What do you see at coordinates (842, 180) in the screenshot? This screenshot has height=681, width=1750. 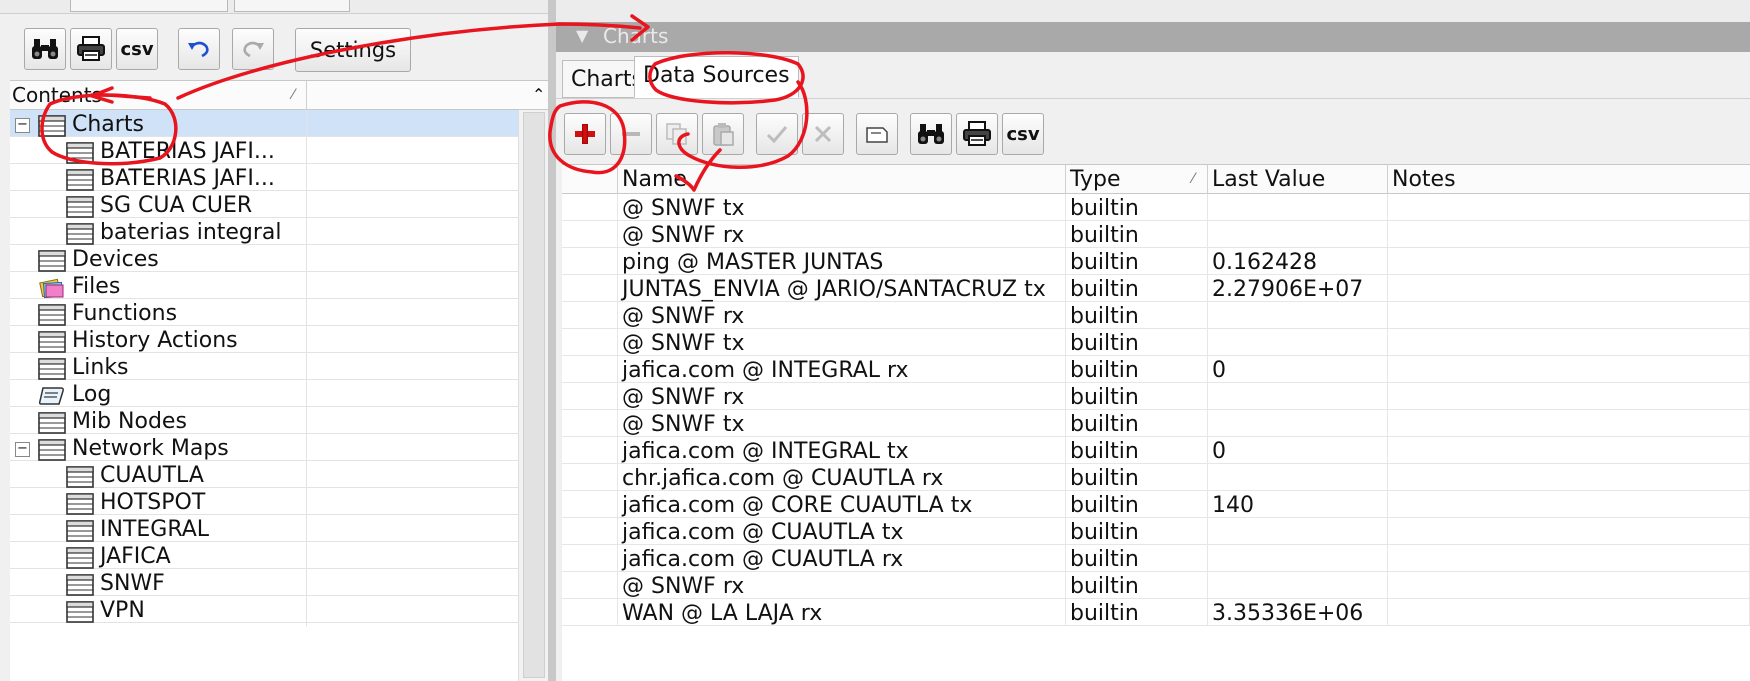 I see `column-header-name: Name` at bounding box center [842, 180].